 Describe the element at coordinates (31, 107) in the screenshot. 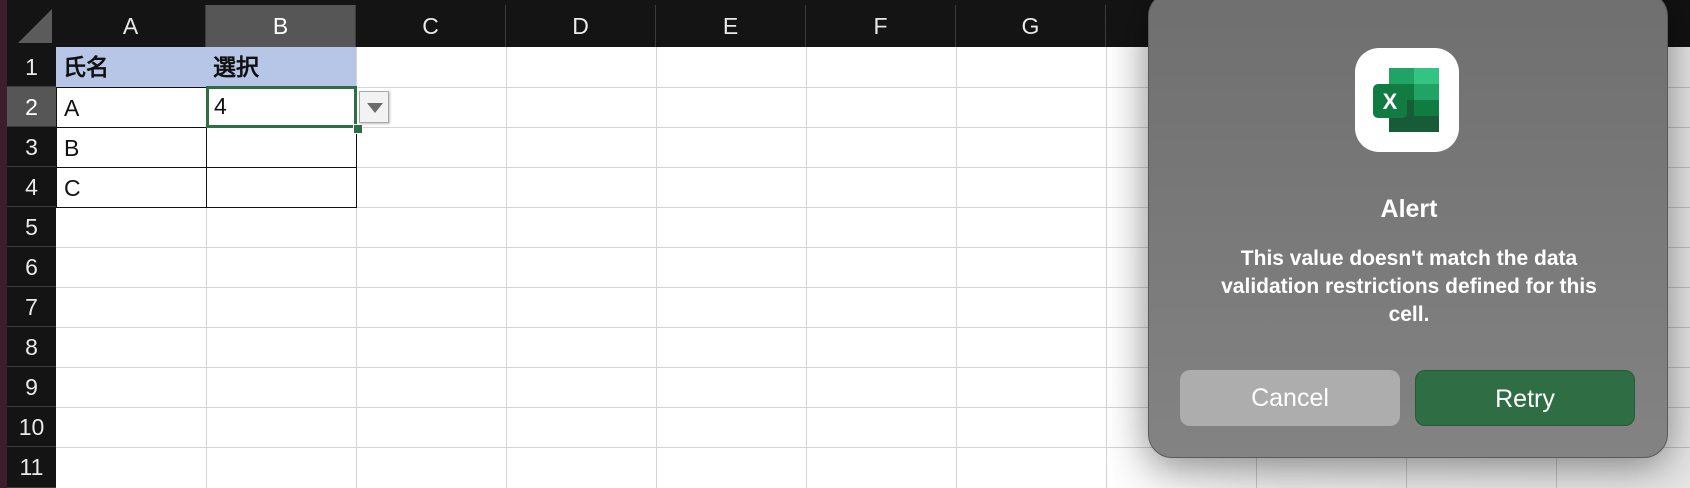

I see `row-header-2: 2` at that location.